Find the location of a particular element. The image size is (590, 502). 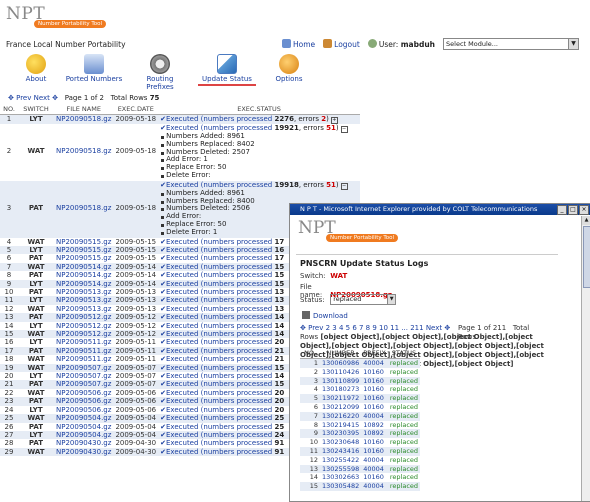

col-exec-date: EXEC.DATE is located at coordinates (136, 109).